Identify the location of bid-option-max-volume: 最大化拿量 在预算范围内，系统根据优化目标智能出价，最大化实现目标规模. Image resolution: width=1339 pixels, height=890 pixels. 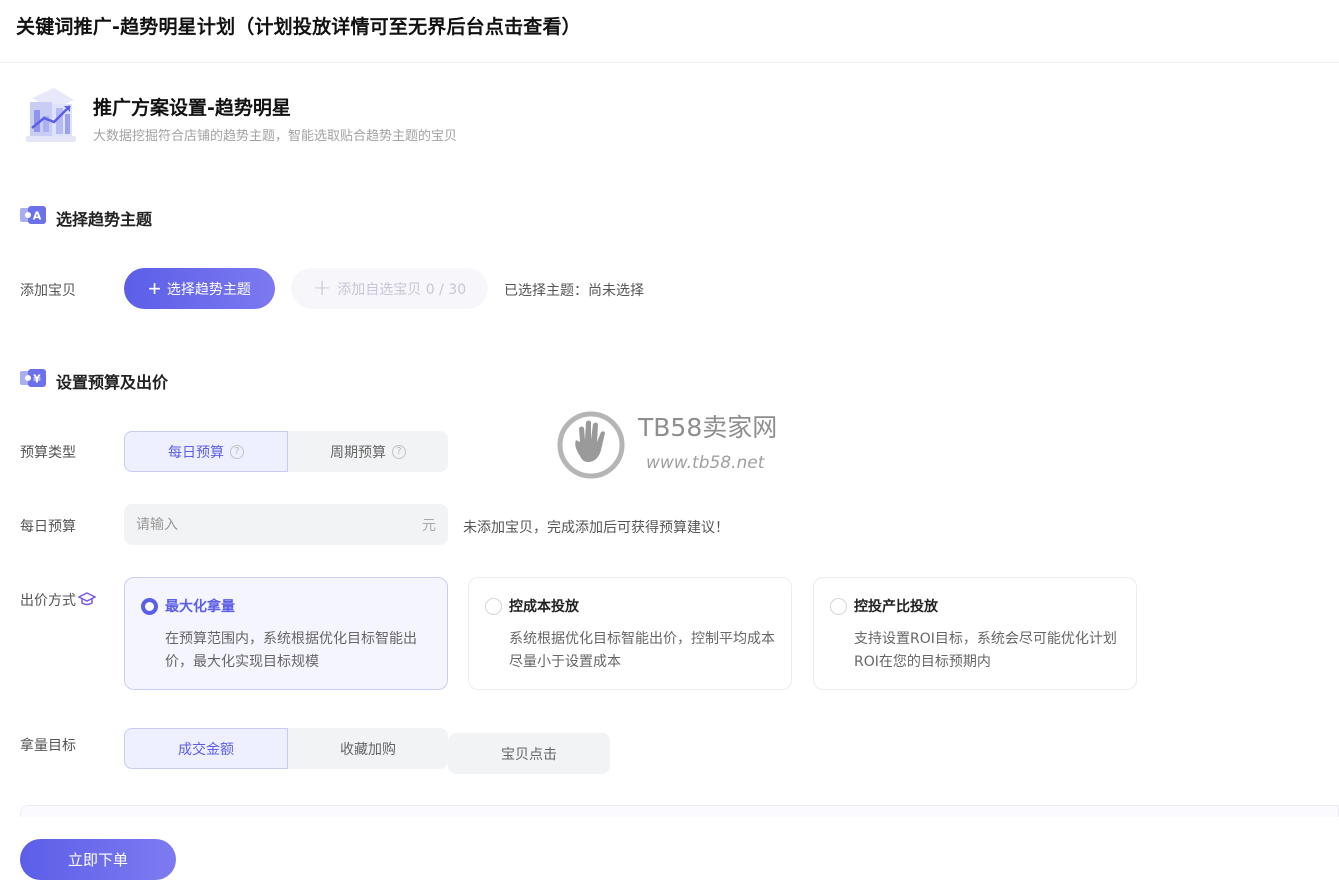
(286, 633).